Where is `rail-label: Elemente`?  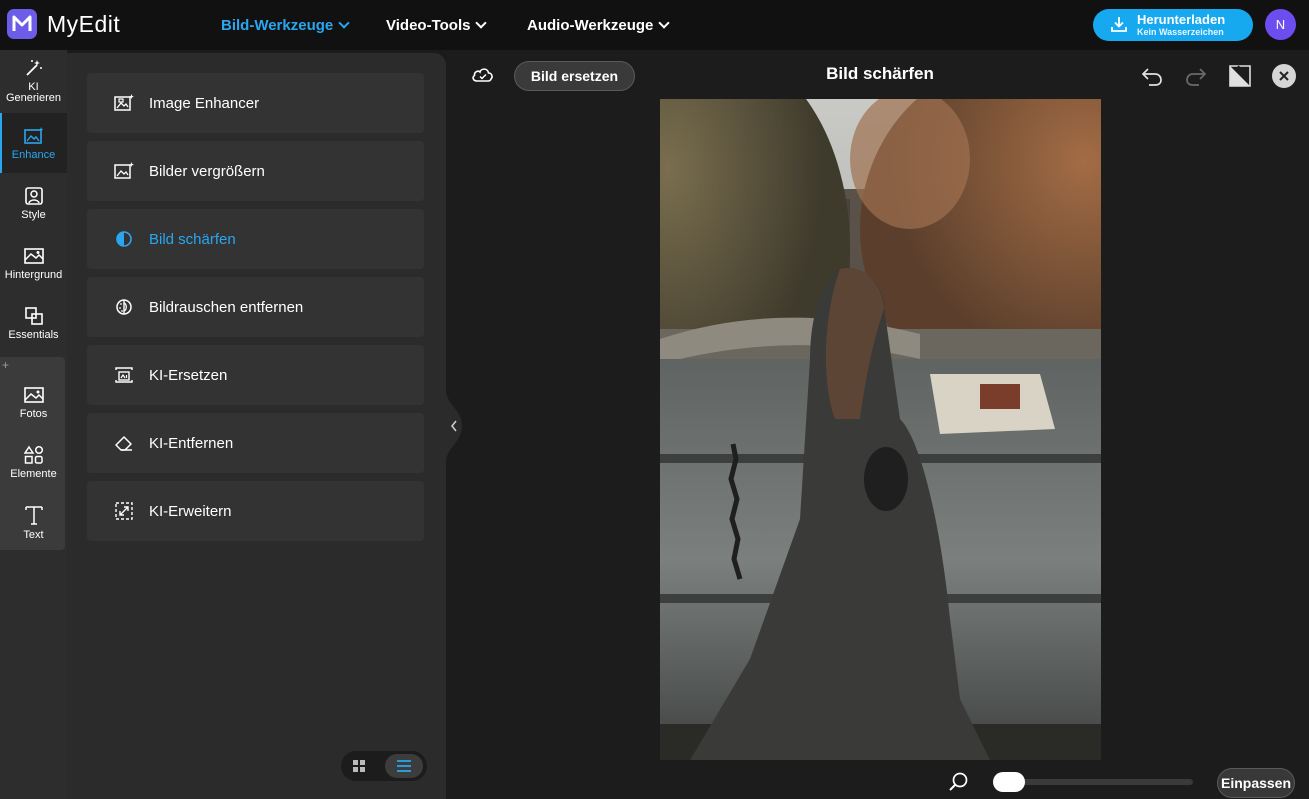
rail-label: Elemente is located at coordinates (33, 474).